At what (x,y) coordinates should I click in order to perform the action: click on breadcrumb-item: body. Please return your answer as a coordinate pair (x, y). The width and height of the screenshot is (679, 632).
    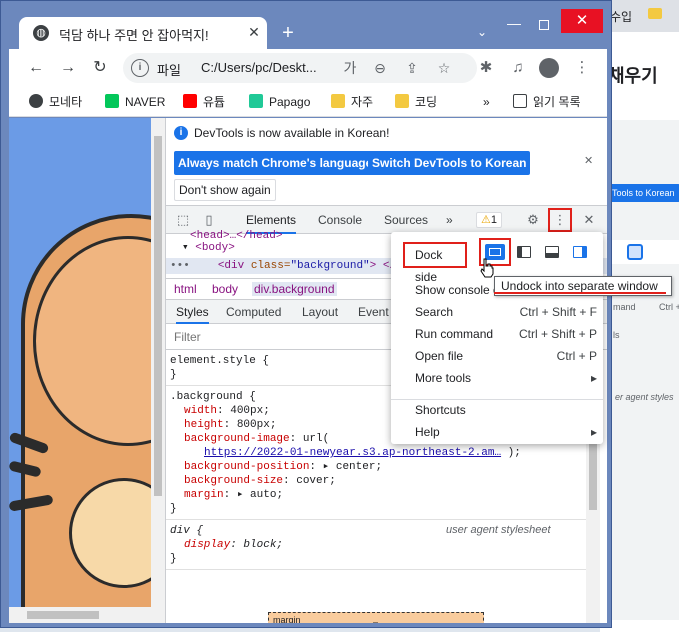
    Looking at the image, I should click on (225, 289).